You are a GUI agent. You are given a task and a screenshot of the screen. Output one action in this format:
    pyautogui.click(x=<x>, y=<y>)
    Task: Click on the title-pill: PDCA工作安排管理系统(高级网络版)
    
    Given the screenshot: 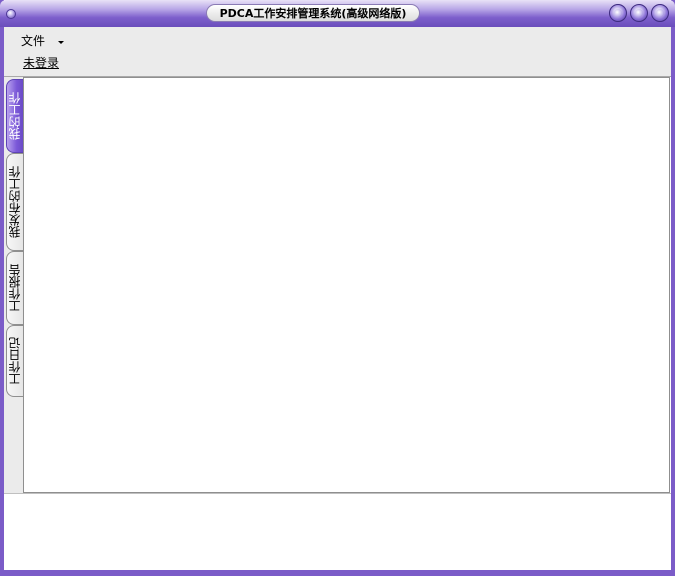 What is the action you would take?
    pyautogui.click(x=313, y=13)
    